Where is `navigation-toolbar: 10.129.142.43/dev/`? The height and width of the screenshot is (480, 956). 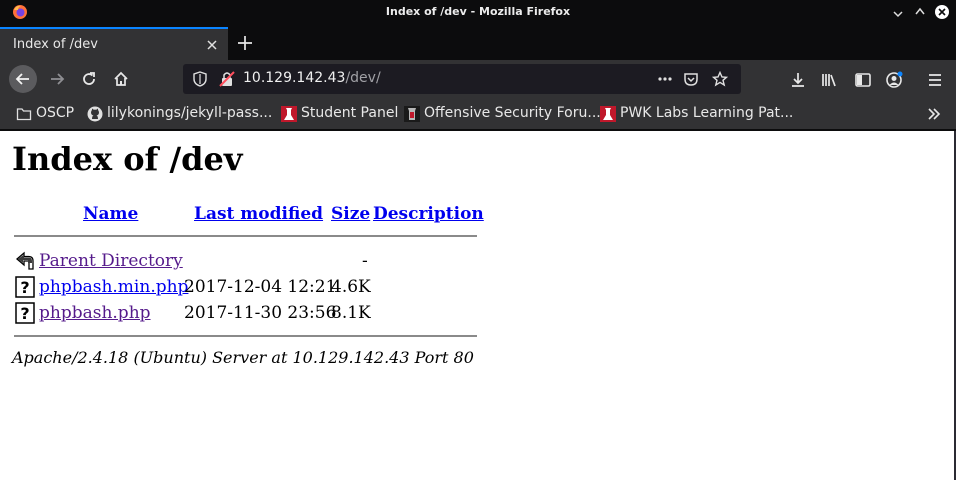 navigation-toolbar: 10.129.142.43/dev/ is located at coordinates (478, 79).